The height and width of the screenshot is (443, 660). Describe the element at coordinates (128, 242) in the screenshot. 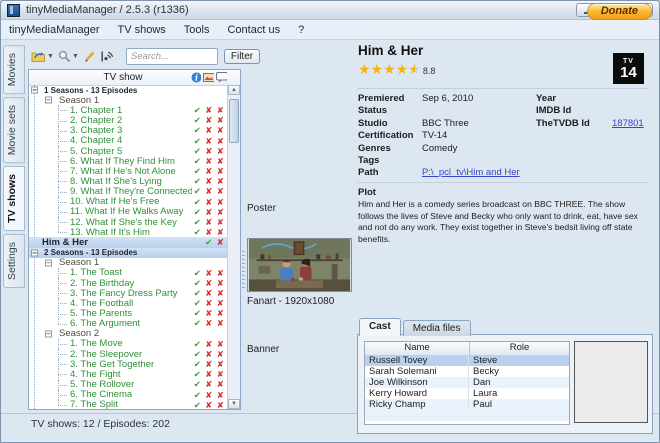

I see `tree-row: Him & Her` at that location.